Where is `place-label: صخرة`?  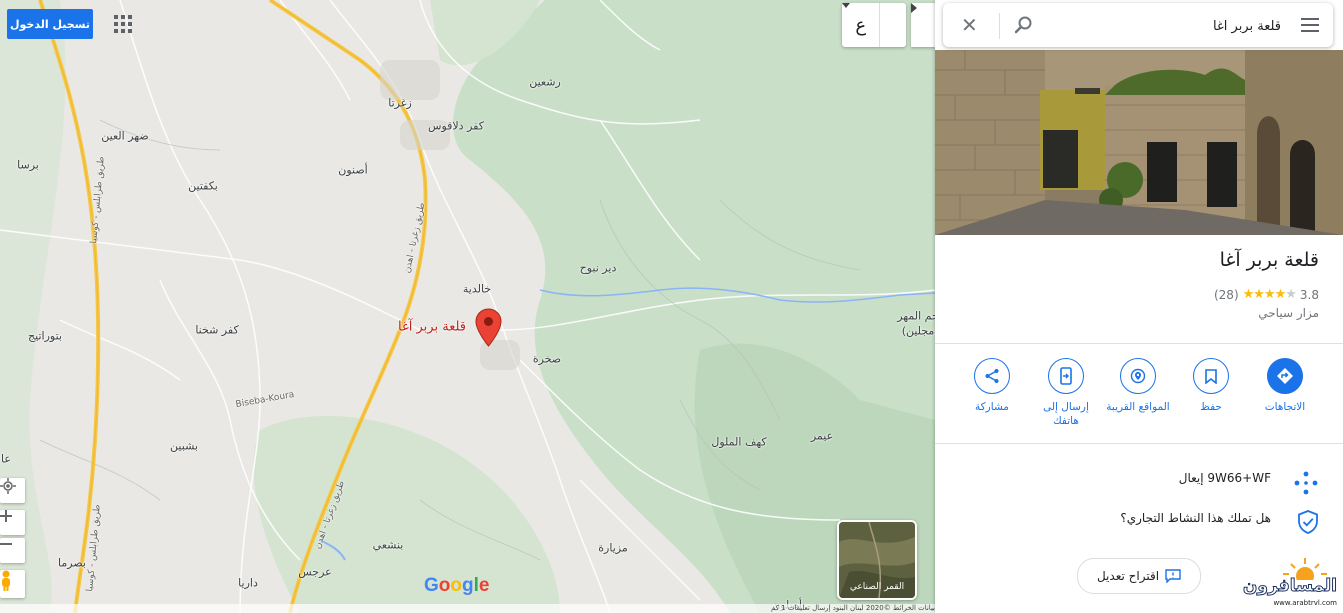 place-label: صخرة is located at coordinates (547, 359).